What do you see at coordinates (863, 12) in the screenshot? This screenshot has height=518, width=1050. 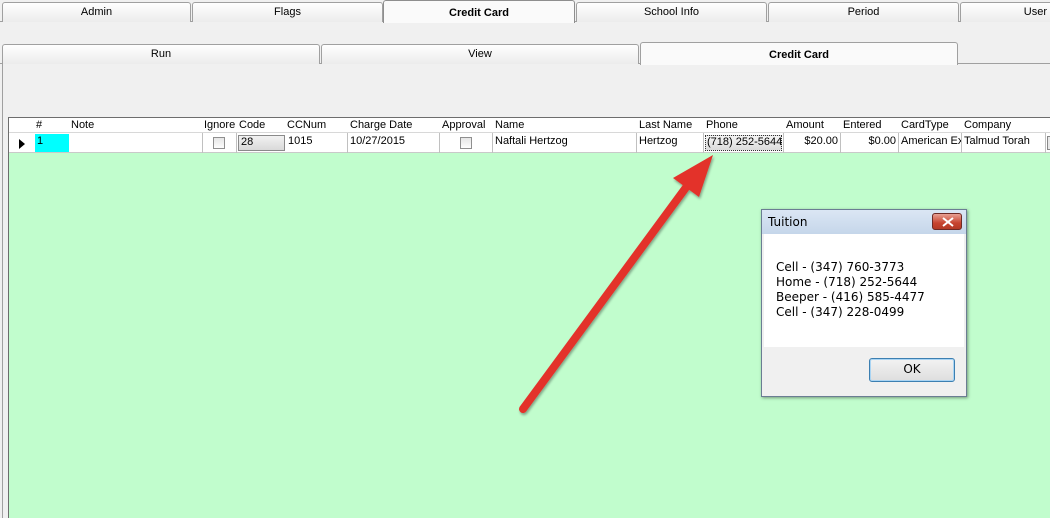 I see `tab-period: Period` at bounding box center [863, 12].